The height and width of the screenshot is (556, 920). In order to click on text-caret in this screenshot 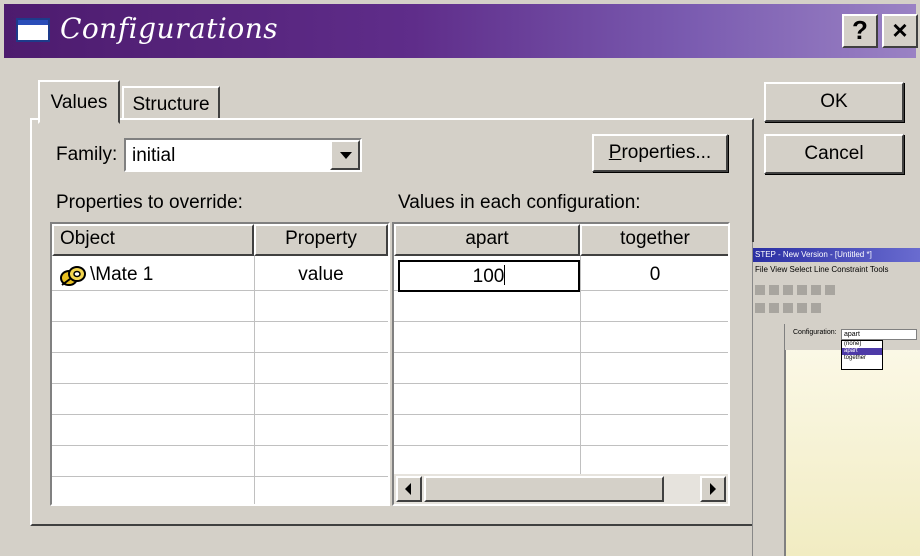, I will do `click(505, 275)`.